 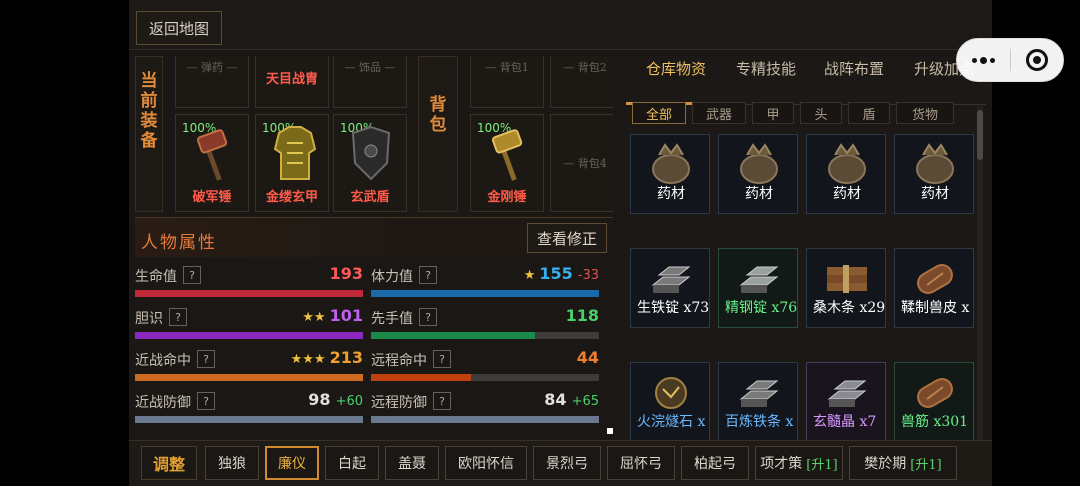 I want to click on star-rating: ★★★, so click(x=308, y=359).